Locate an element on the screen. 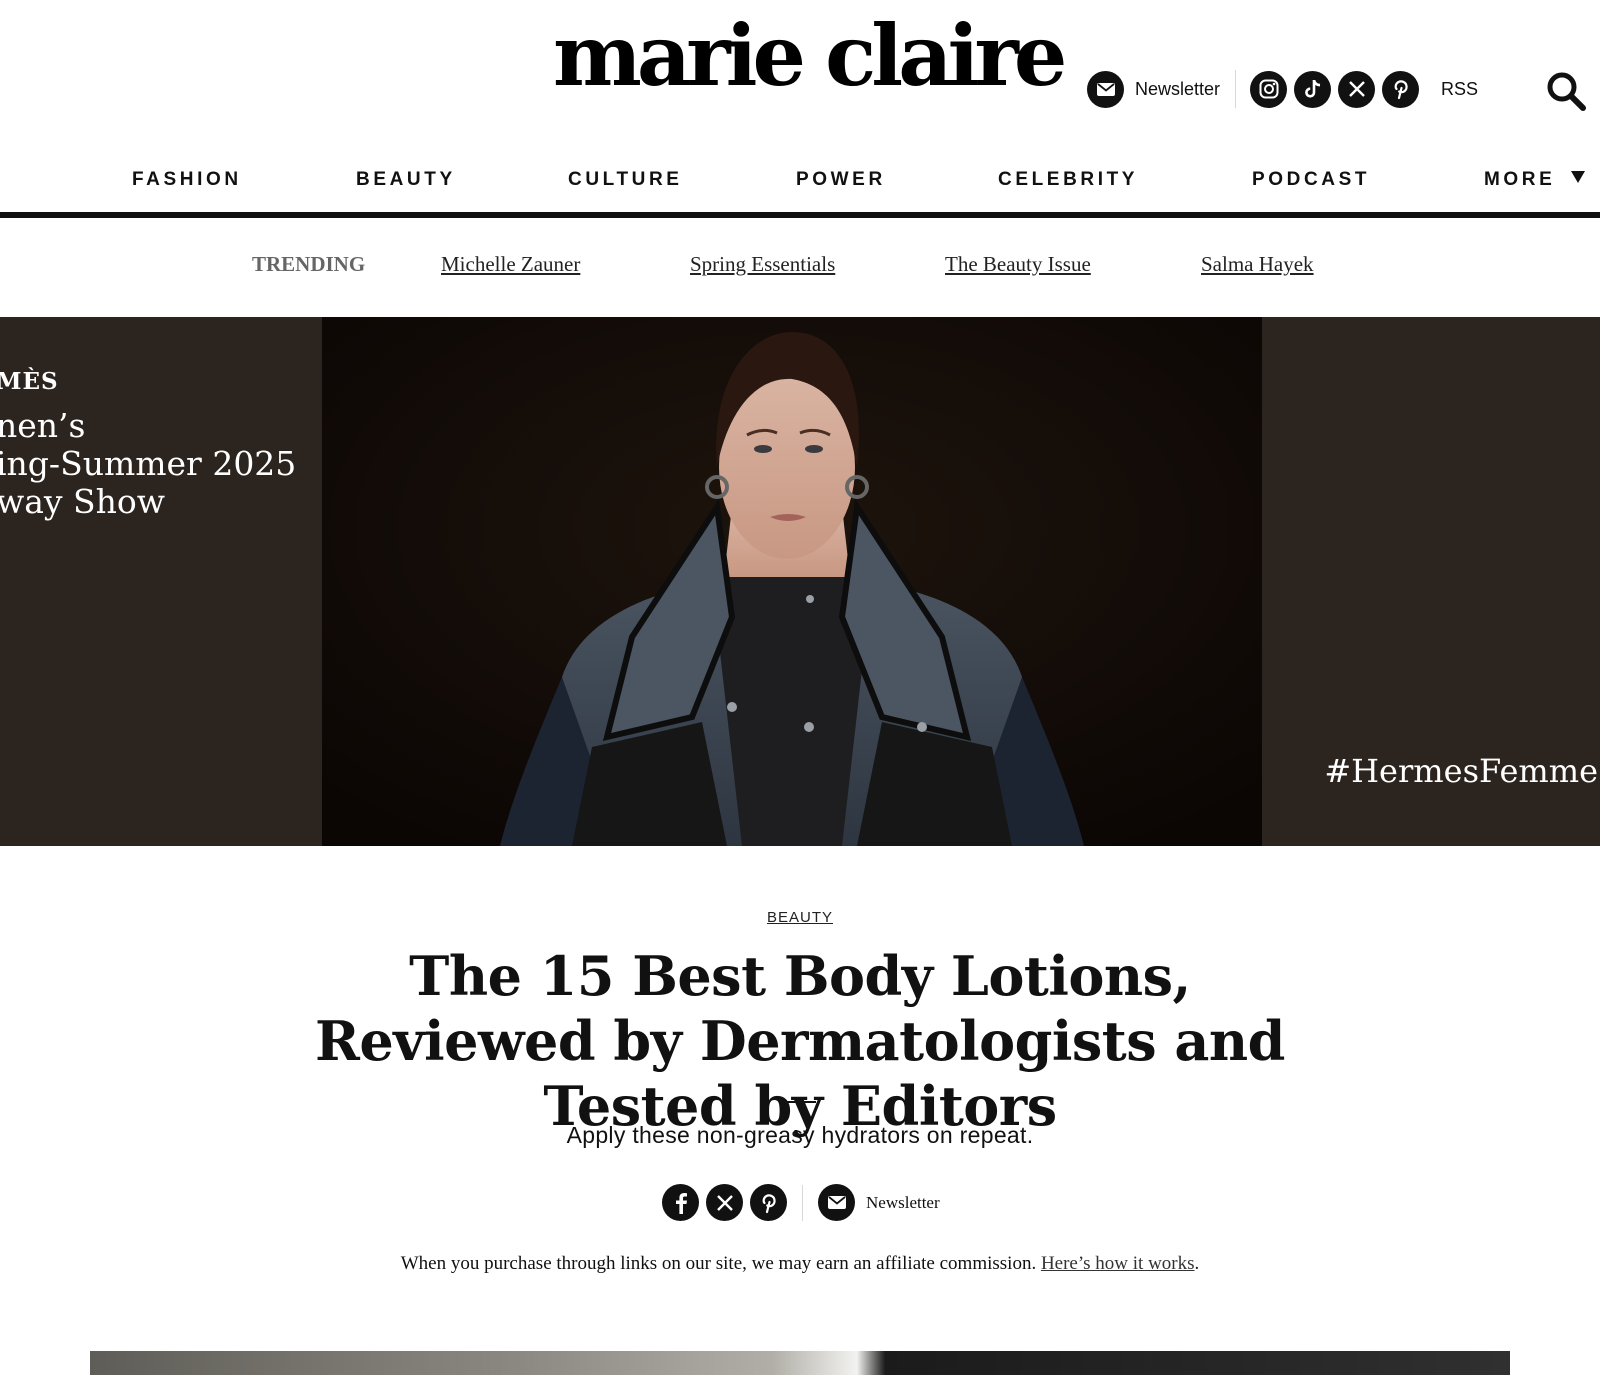 This screenshot has width=1600, height=1375. site-logo: marie claire is located at coordinates (810, 56).